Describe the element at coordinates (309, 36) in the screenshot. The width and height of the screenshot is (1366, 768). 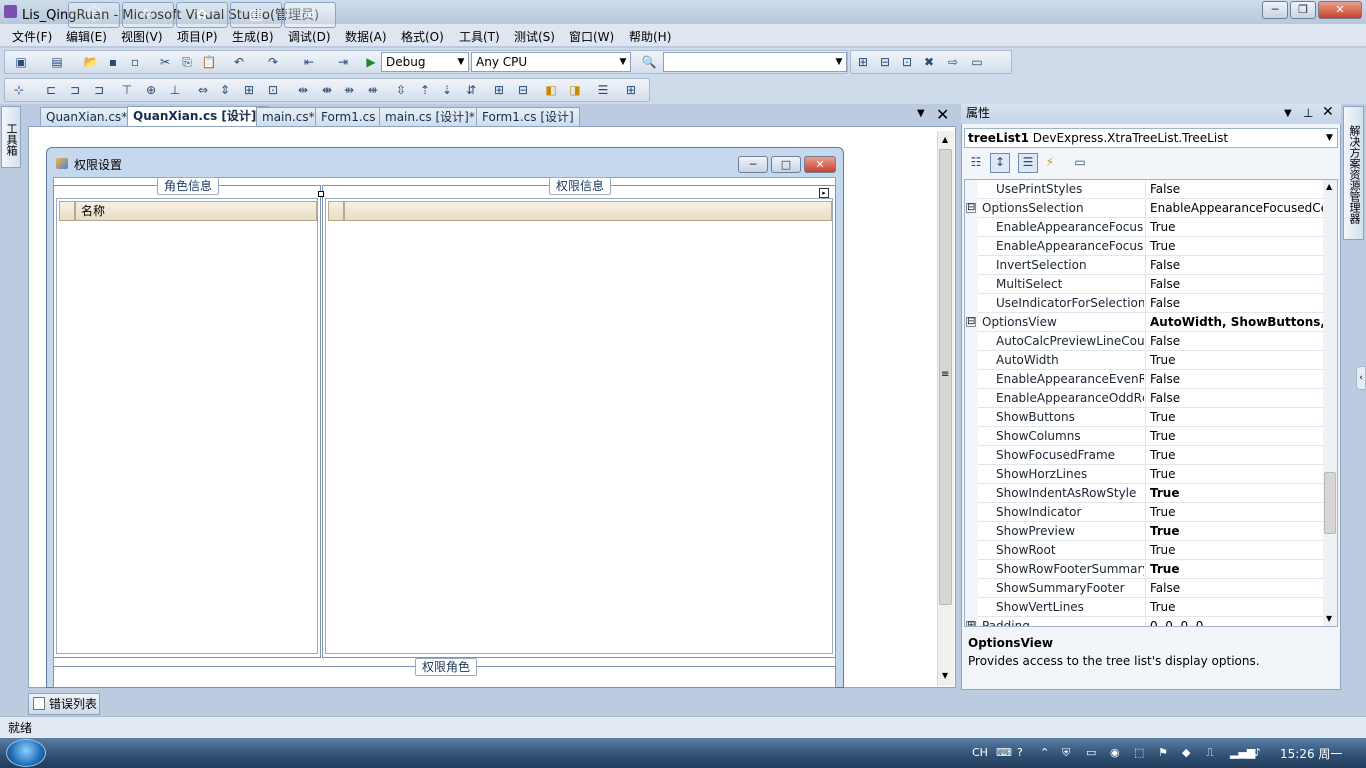
I see `menu-debug: 调试(D)` at that location.